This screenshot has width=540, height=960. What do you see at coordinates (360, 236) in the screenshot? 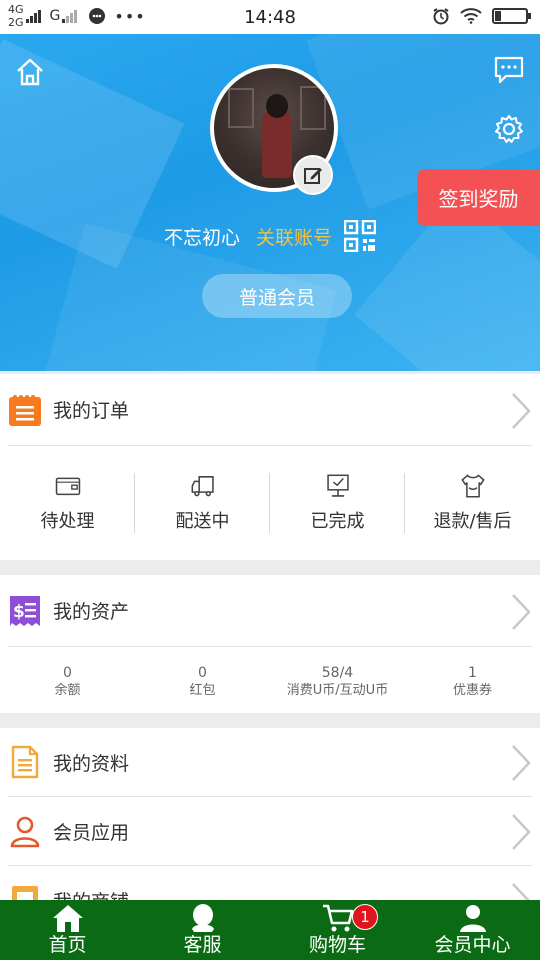
I see `qr-code-icon` at bounding box center [360, 236].